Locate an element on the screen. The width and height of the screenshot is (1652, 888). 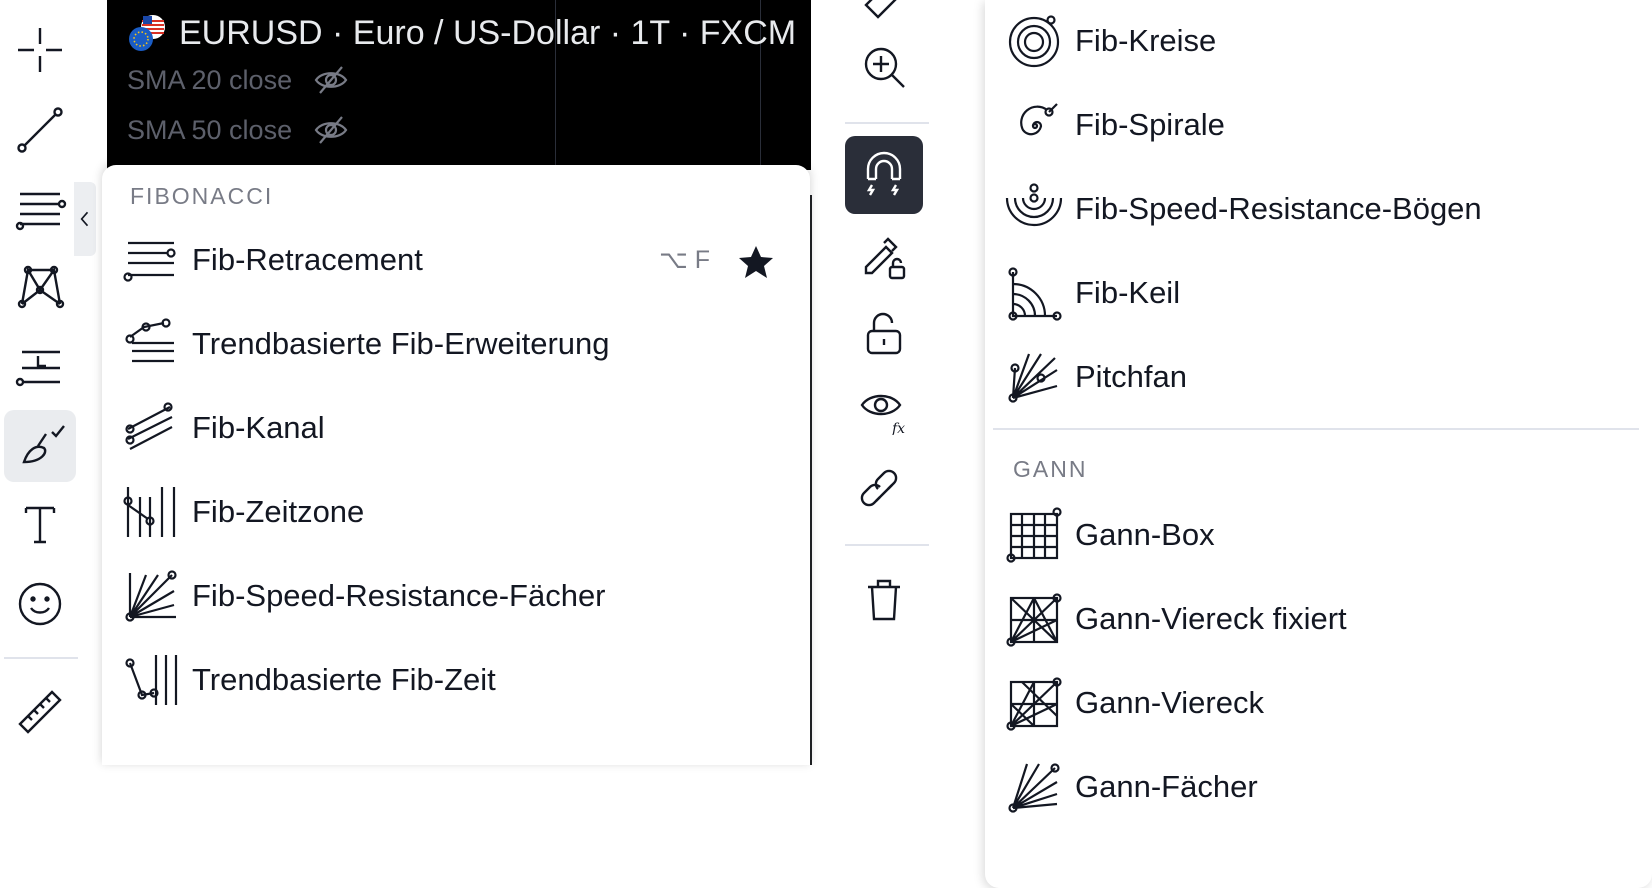
gann-square-icon is located at coordinates (1034, 704).